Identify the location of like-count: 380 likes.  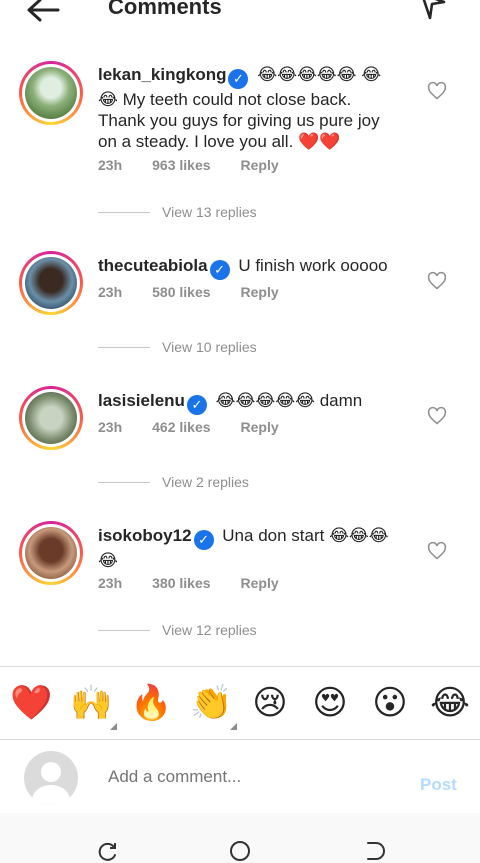
(181, 583).